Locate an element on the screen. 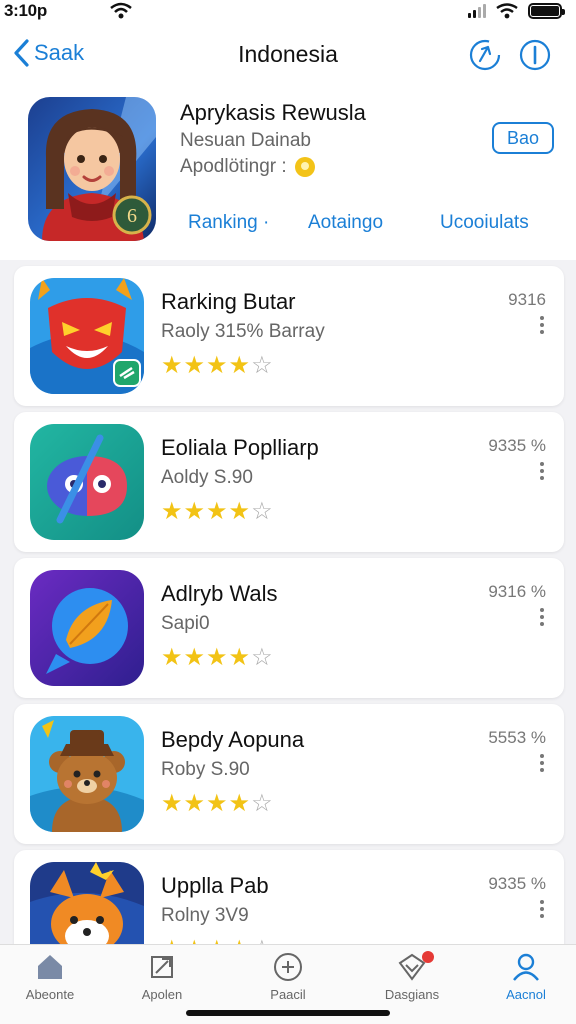 Image resolution: width=576 pixels, height=1024 pixels. status-bar: 3:10p is located at coordinates (288, 13).